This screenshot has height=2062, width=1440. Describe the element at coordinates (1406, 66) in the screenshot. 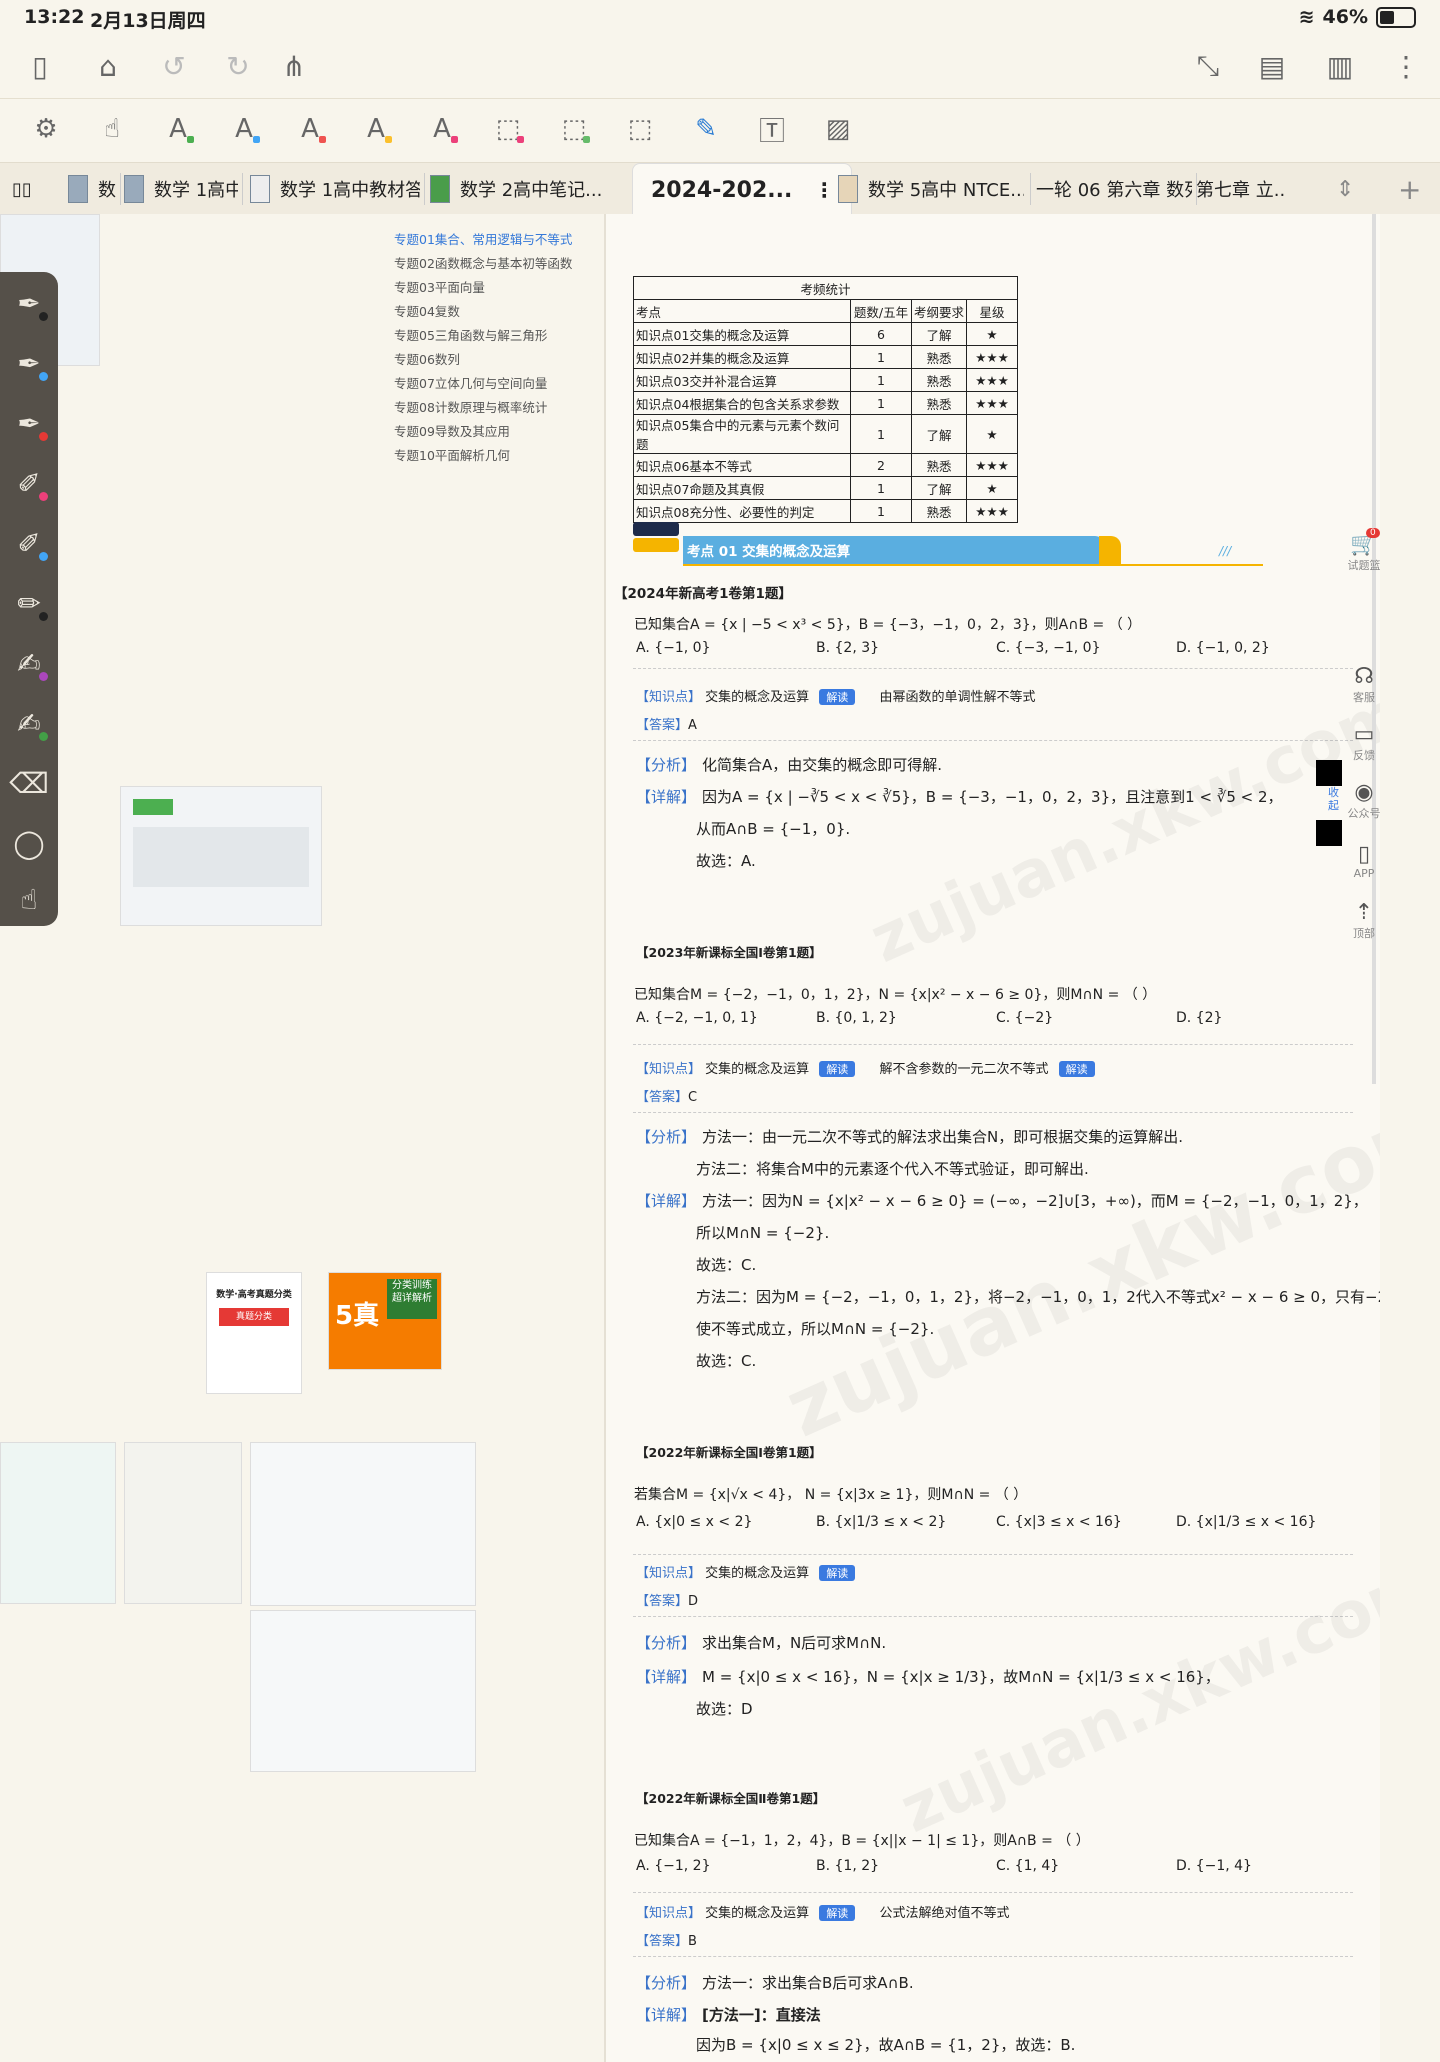

I see `more-icon: ⋮` at that location.